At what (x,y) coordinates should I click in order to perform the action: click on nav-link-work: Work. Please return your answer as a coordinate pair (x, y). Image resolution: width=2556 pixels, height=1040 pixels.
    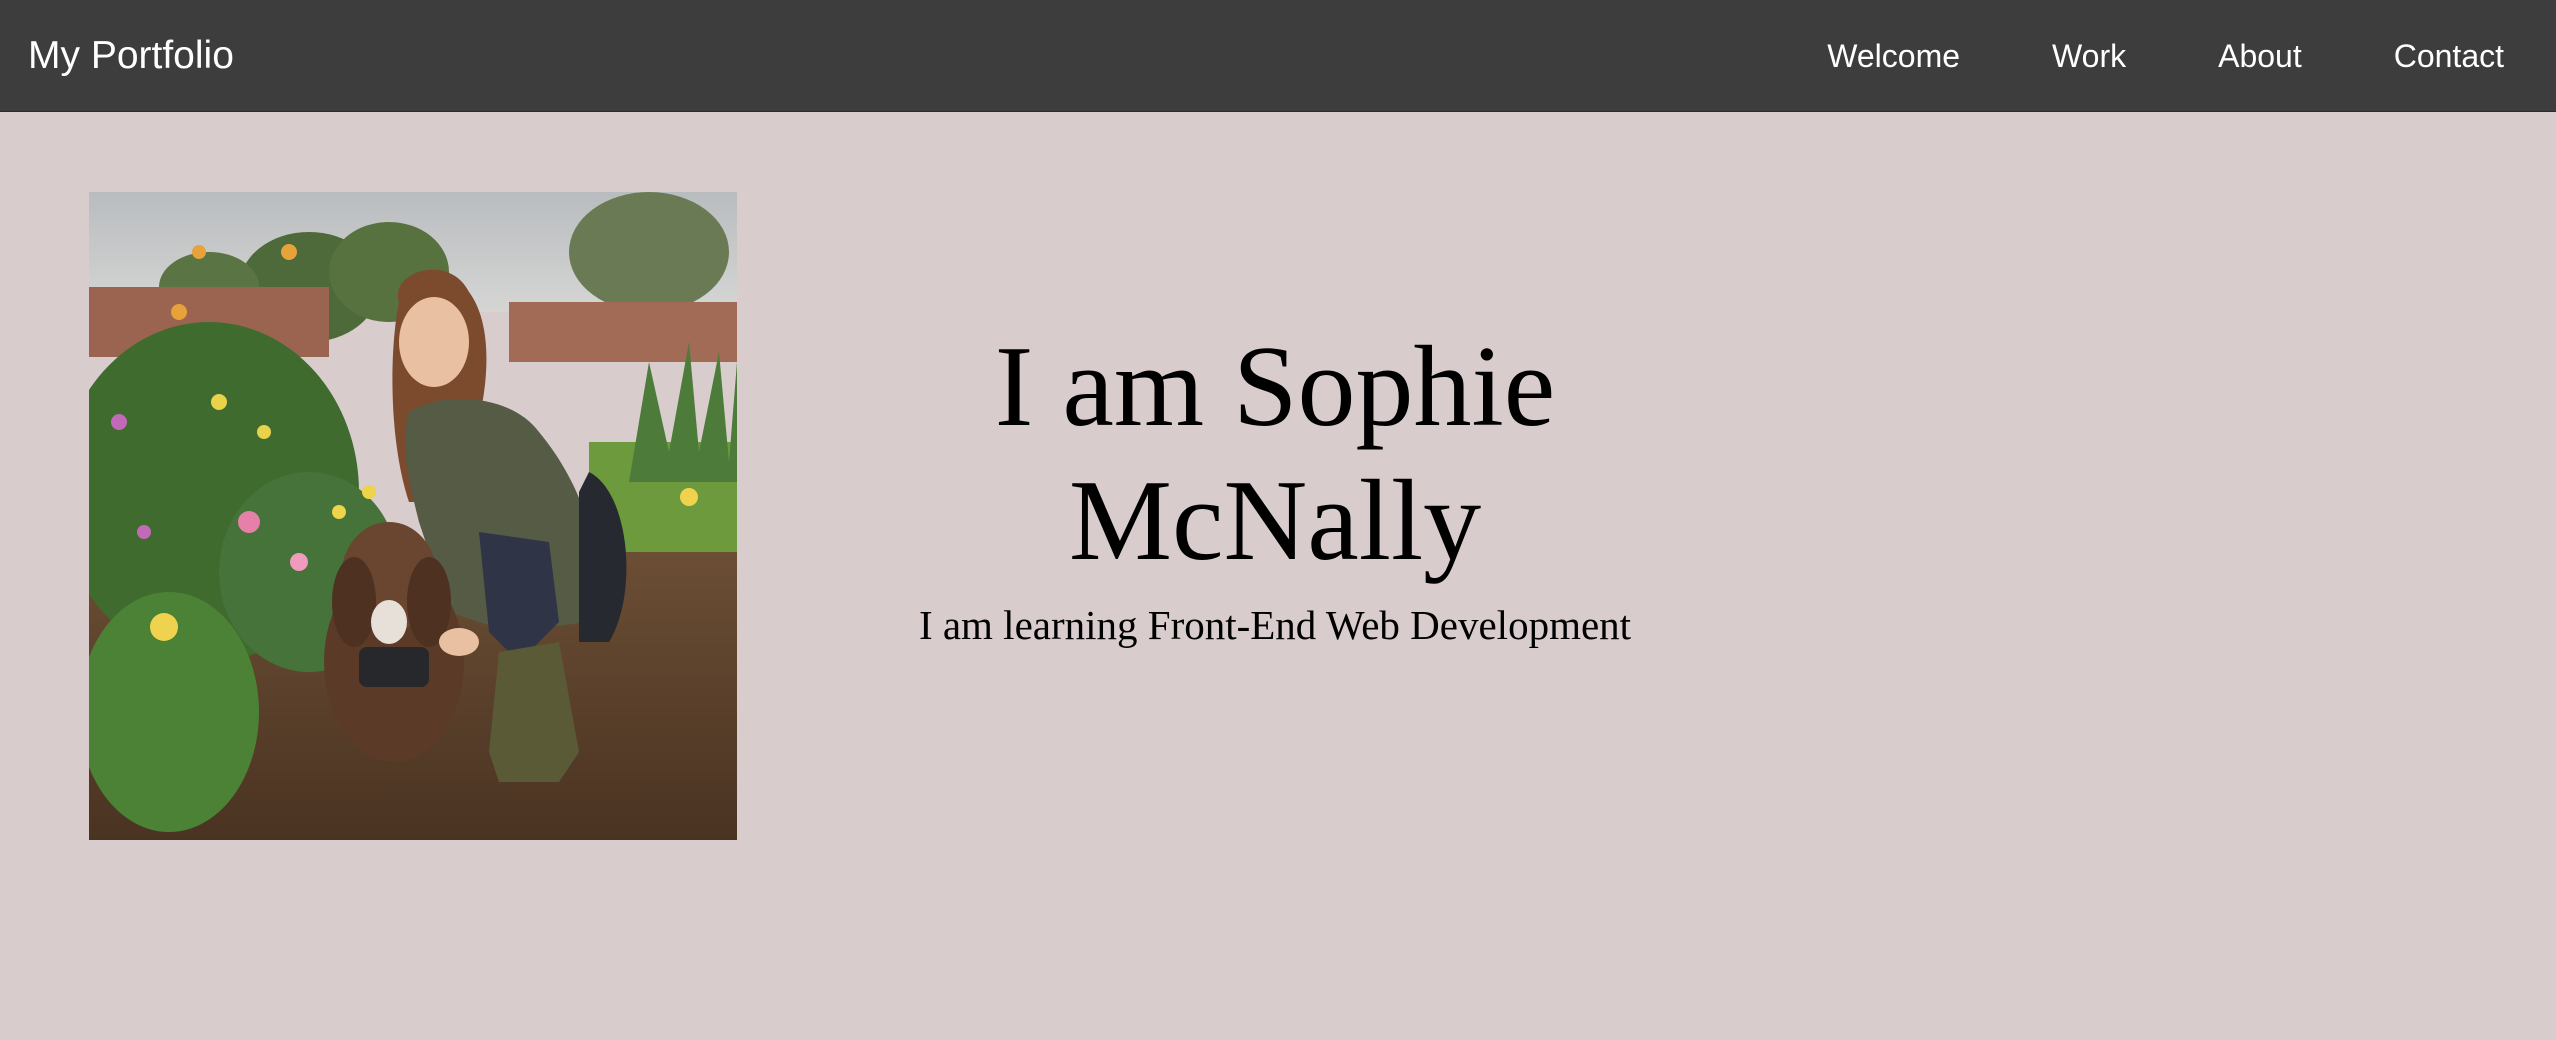
    Looking at the image, I should click on (2089, 56).